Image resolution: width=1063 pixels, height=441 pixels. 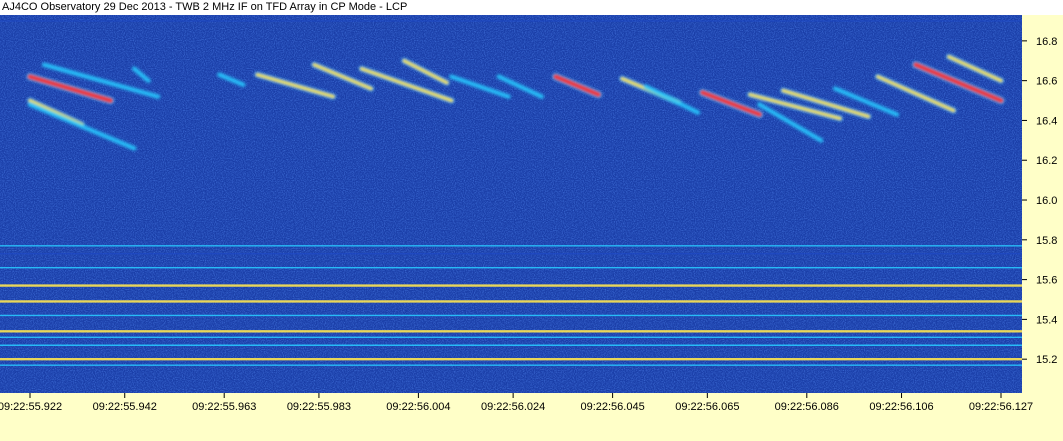 What do you see at coordinates (1046, 241) in the screenshot?
I see `y-tick-label: 15.8` at bounding box center [1046, 241].